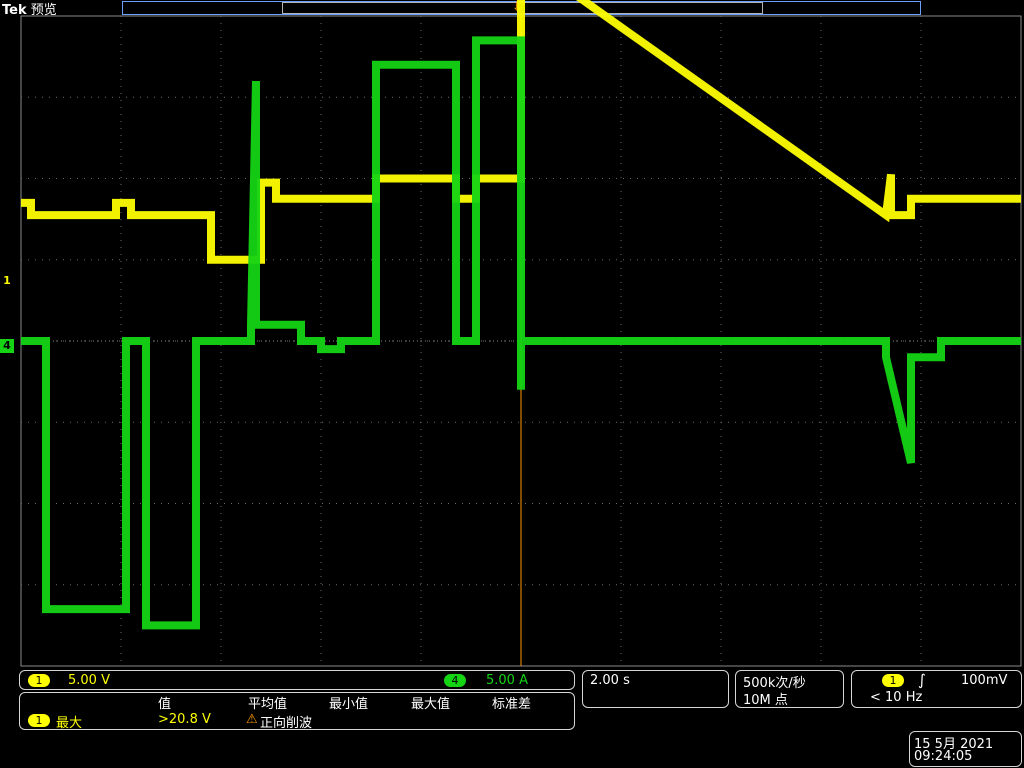 This screenshot has width=1024, height=768. Describe the element at coordinates (39, 680) in the screenshot. I see `ch1-badge: 1` at that location.